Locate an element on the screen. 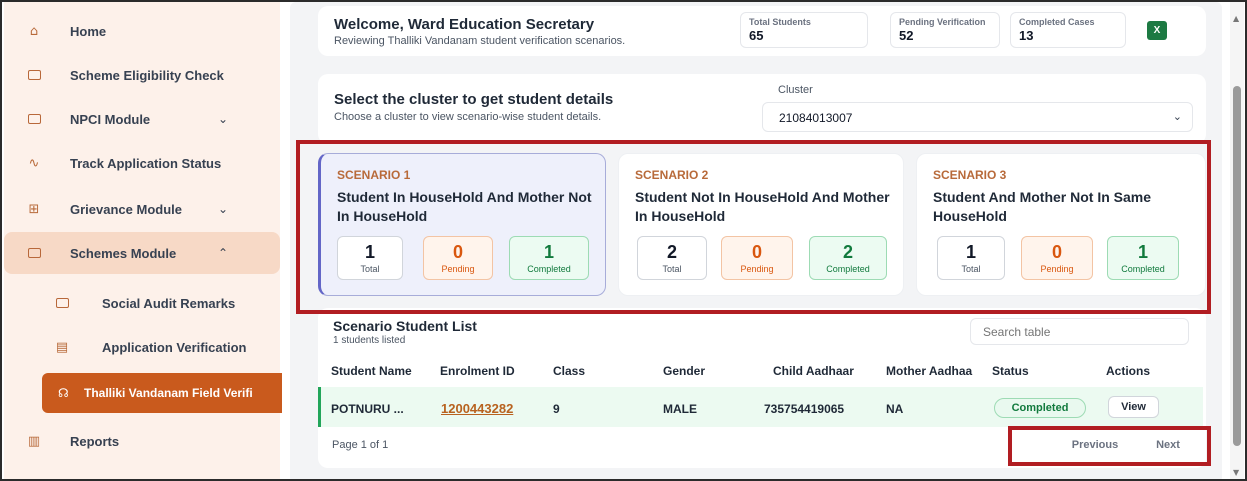  stat-value: 13 is located at coordinates (1026, 35).